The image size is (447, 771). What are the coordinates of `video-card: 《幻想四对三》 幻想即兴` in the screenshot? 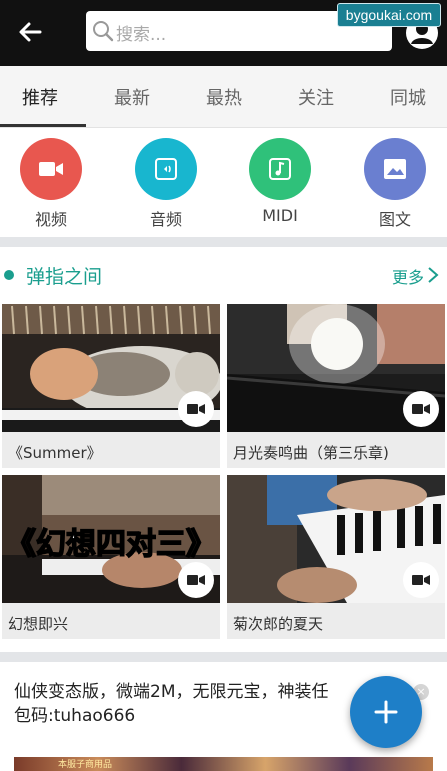 It's located at (111, 557).